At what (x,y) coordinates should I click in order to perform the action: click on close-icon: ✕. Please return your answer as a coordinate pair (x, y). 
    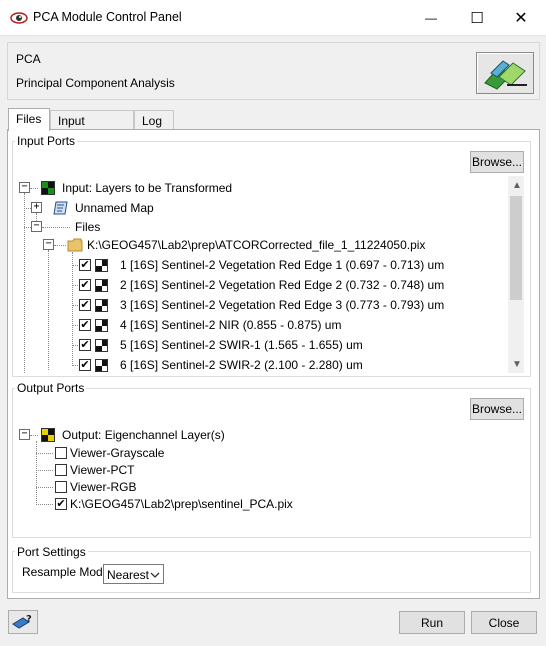
    Looking at the image, I should click on (521, 18).